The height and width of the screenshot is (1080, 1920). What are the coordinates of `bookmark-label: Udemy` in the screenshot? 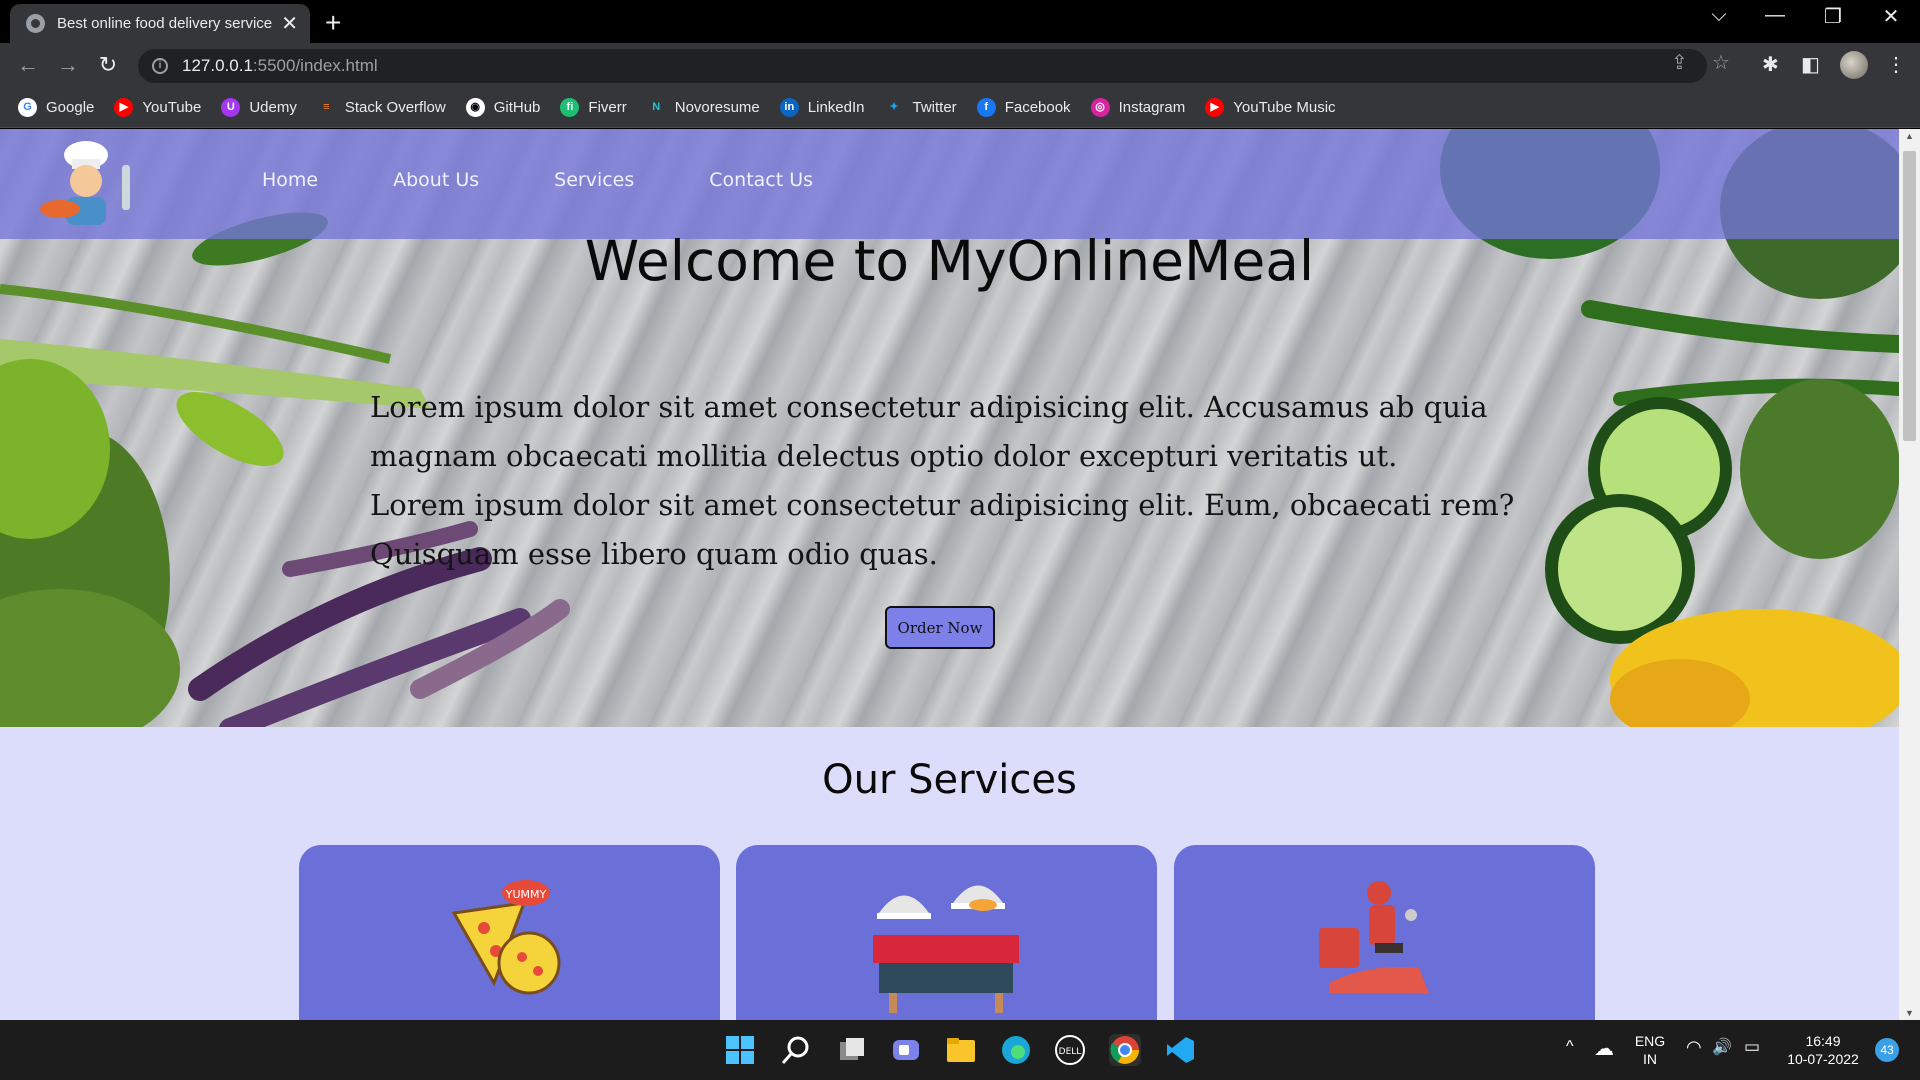 It's located at (273, 107).